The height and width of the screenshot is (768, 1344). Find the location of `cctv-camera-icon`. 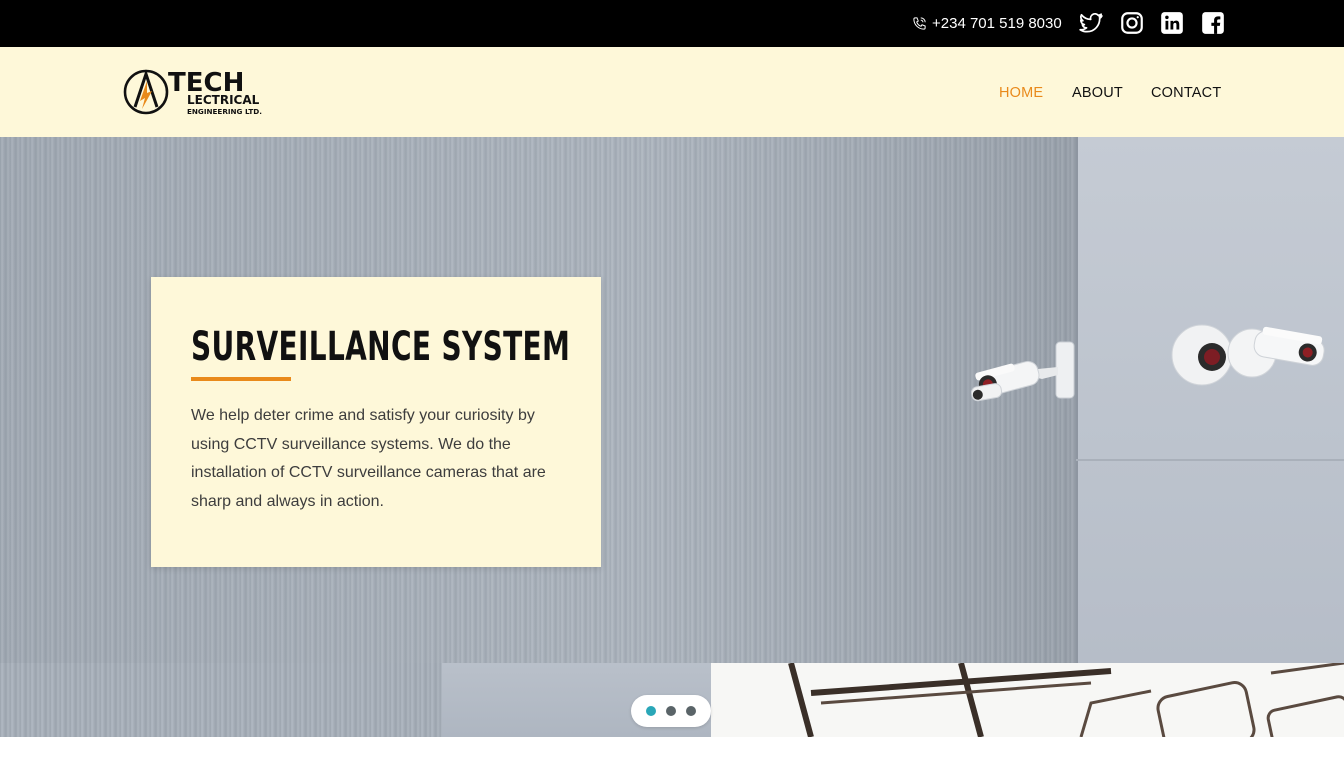

cctv-camera-icon is located at coordinates (1022, 371).